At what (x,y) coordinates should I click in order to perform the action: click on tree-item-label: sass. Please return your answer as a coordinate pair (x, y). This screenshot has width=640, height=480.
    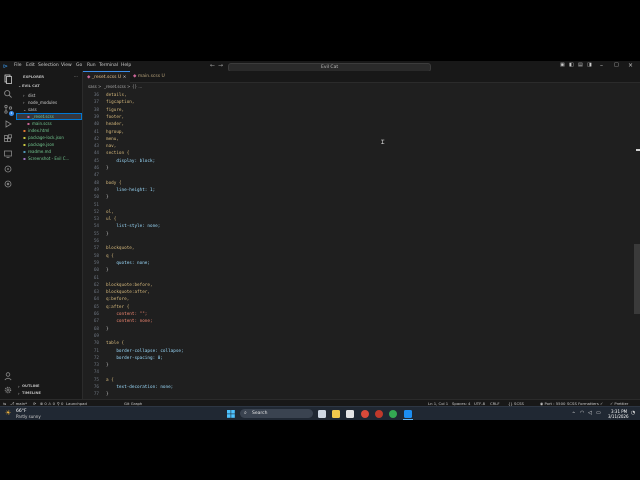
    Looking at the image, I should click on (32, 109).